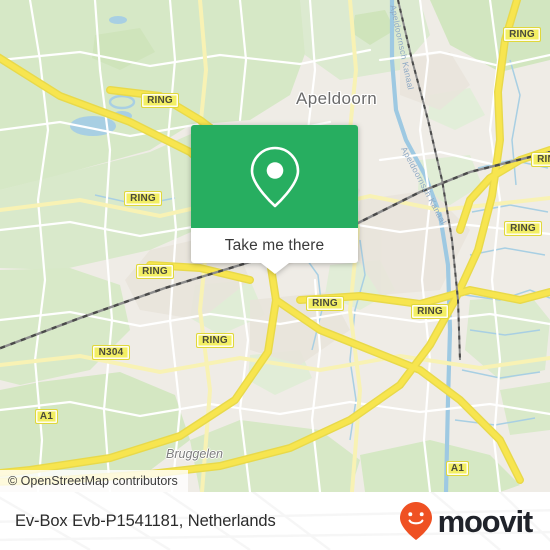 Image resolution: width=550 pixels, height=550 pixels. What do you see at coordinates (485, 521) in the screenshot?
I see `moovit-wordmark: moovit` at bounding box center [485, 521].